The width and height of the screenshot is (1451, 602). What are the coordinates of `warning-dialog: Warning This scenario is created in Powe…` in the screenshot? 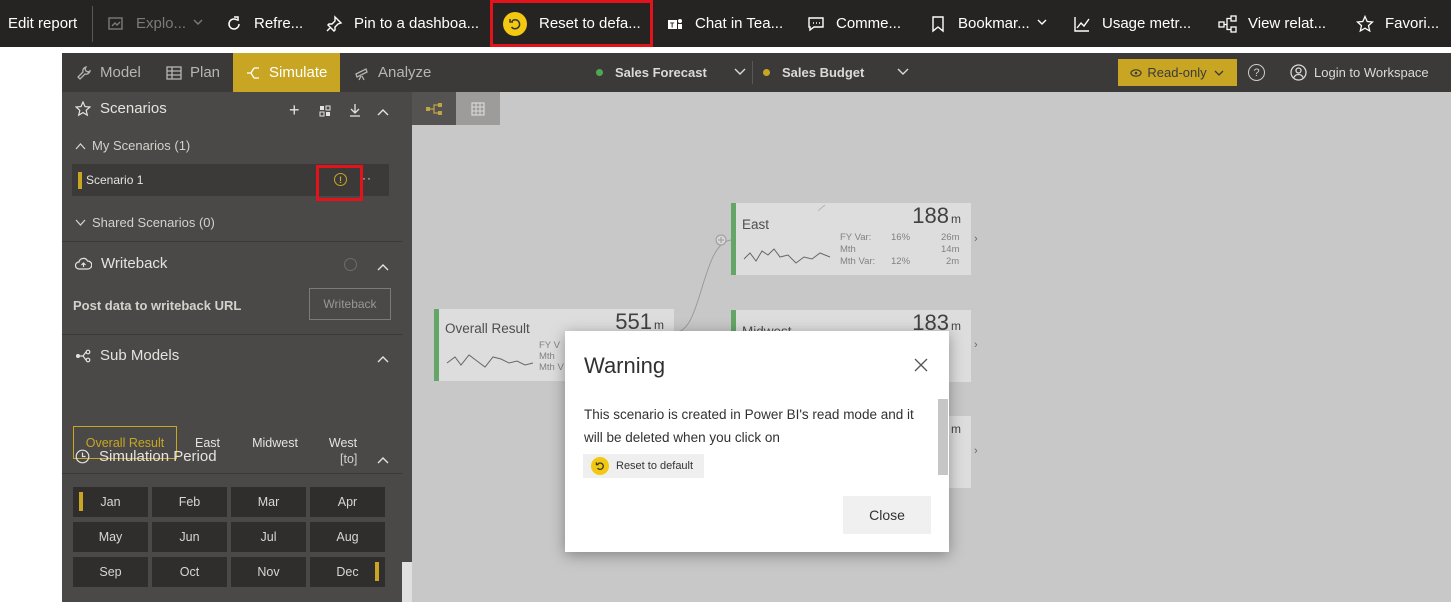 It's located at (757, 441).